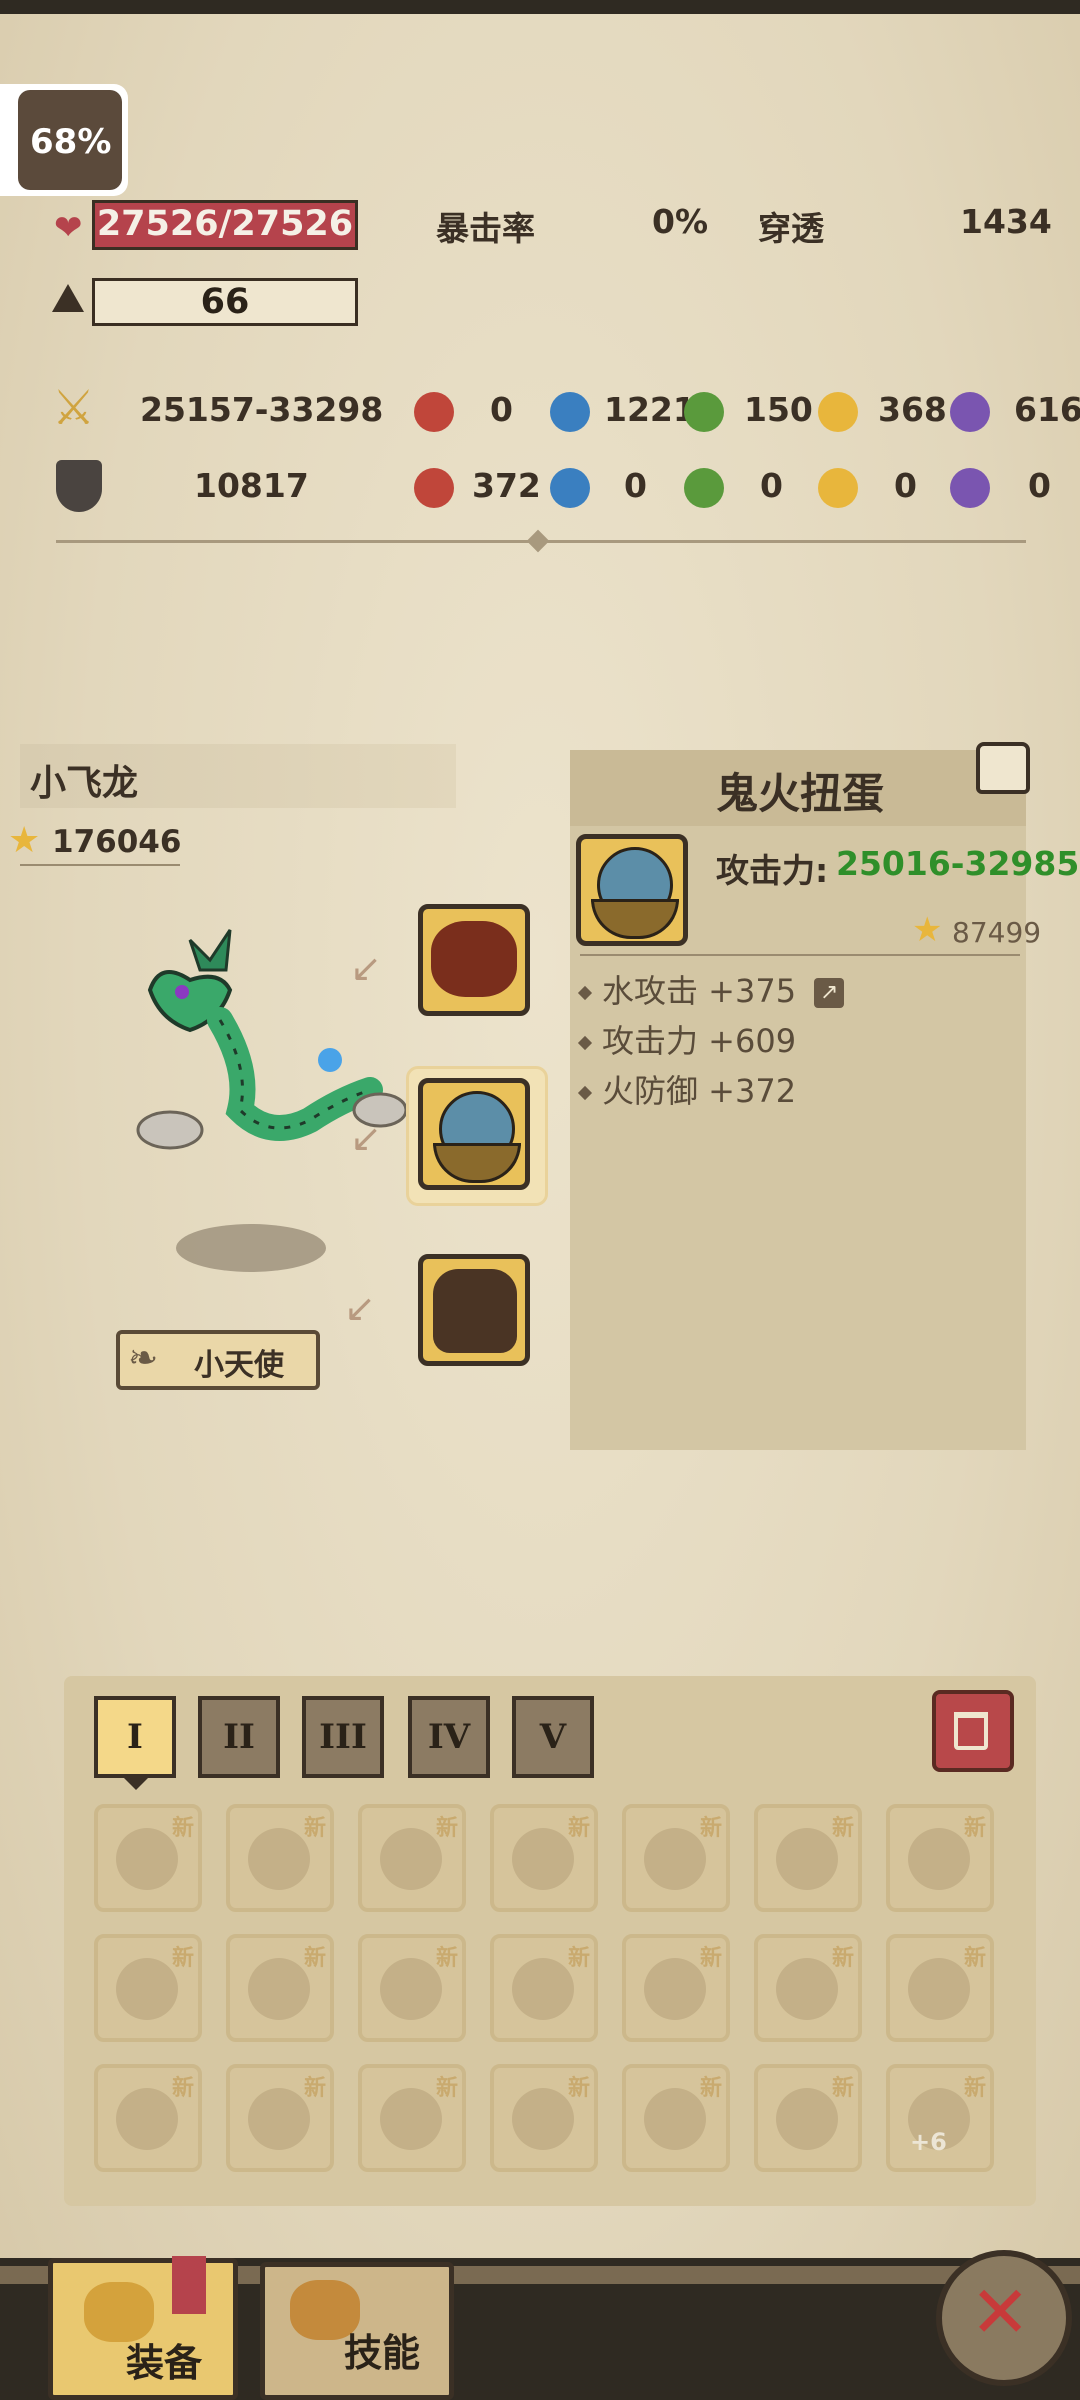 This screenshot has height=2400, width=1080. I want to click on title-badge-label: 小天使, so click(239, 1365).